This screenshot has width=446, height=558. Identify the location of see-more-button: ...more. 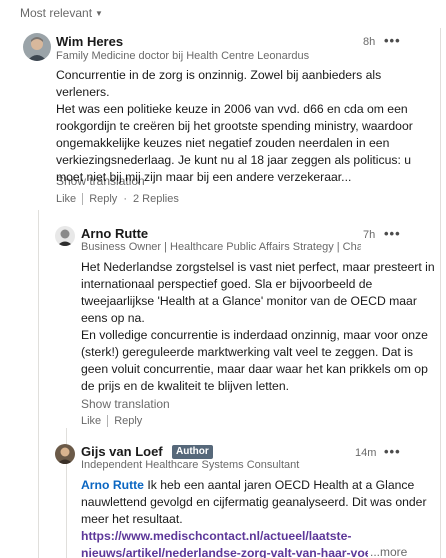
(388, 551).